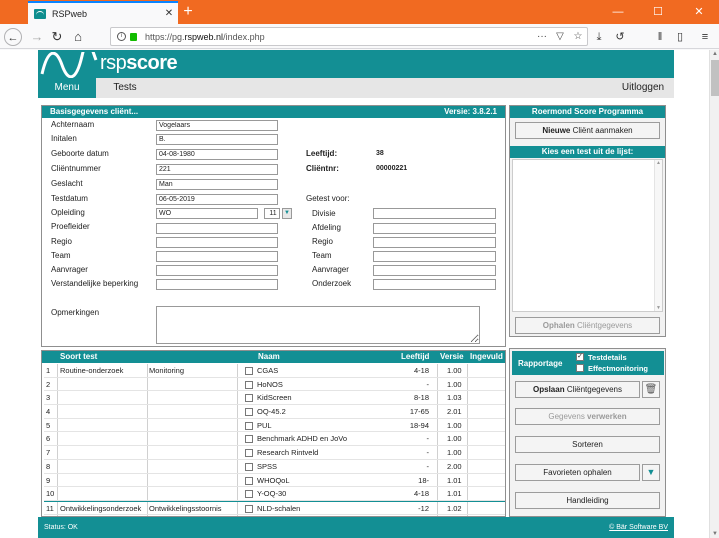 The height and width of the screenshot is (538, 719). I want to click on achternaam-input, so click(217, 125).